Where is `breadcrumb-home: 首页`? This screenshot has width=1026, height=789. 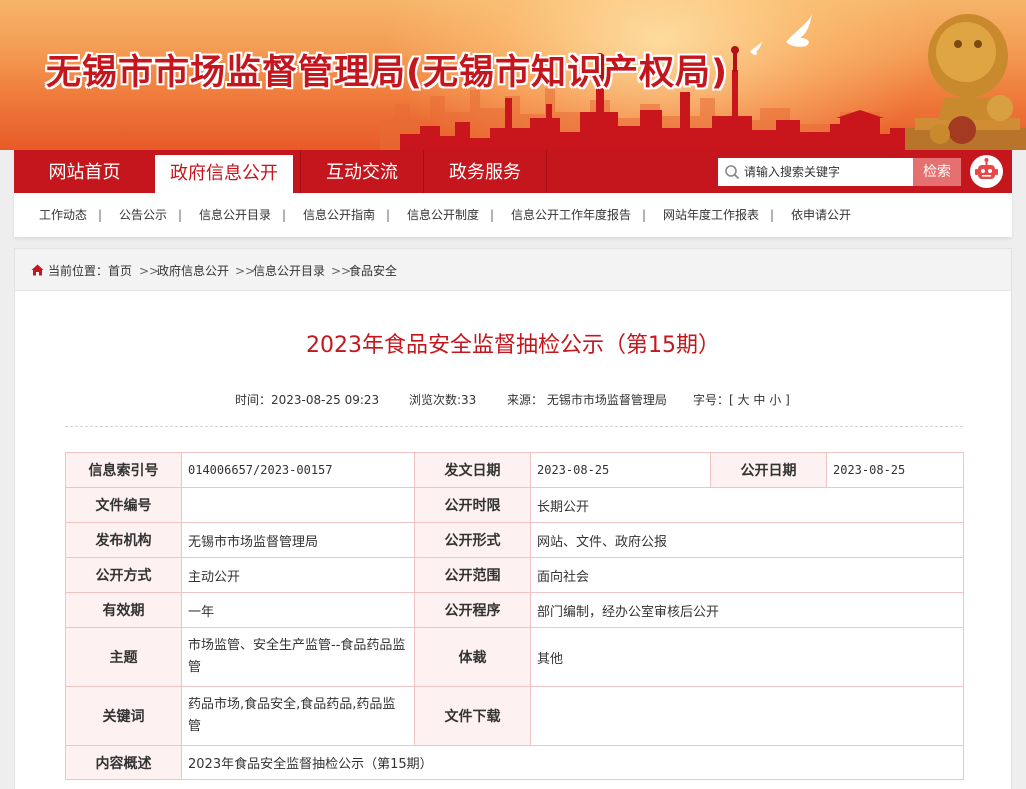 breadcrumb-home: 首页 is located at coordinates (120, 271).